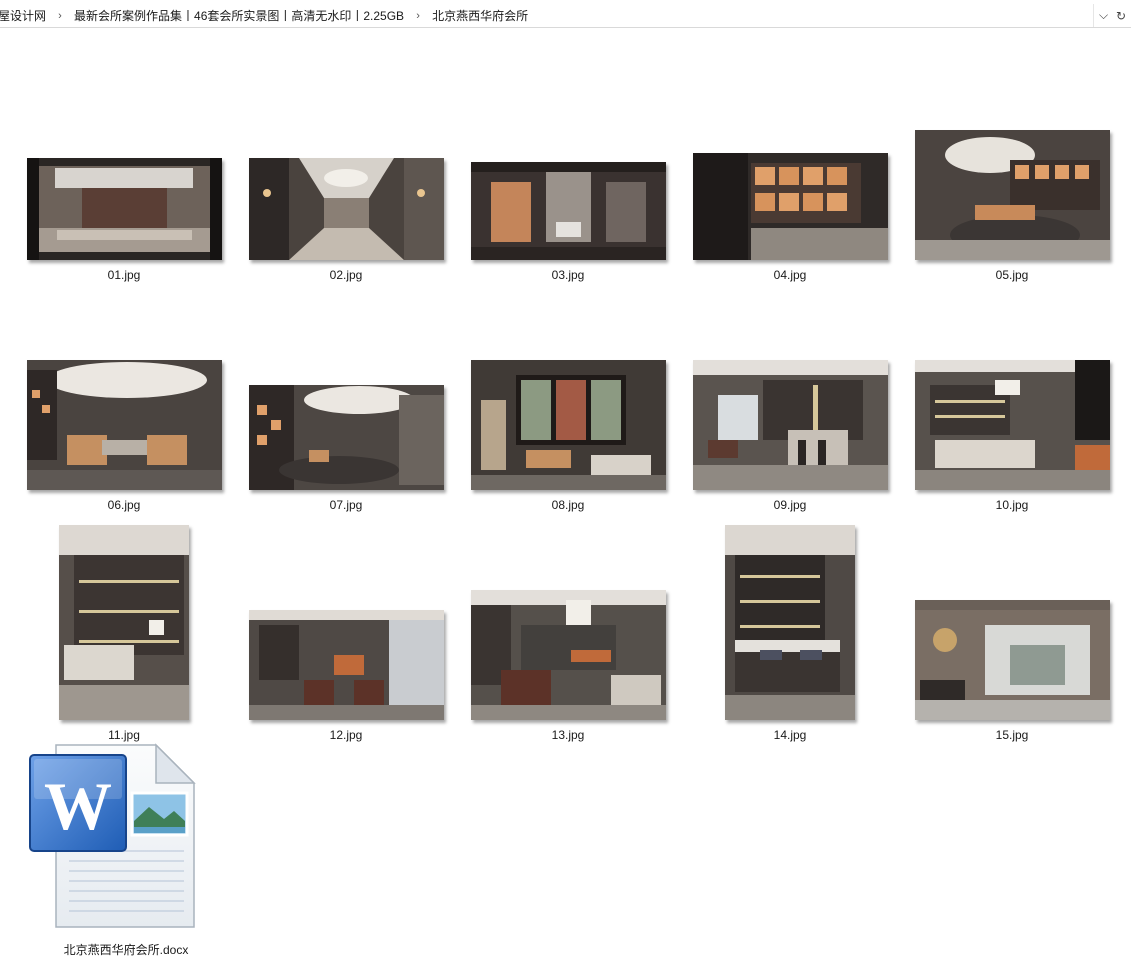 This screenshot has width=1131, height=975. Describe the element at coordinates (1121, 15) in the screenshot. I see `refresh-icon: ↻` at that location.